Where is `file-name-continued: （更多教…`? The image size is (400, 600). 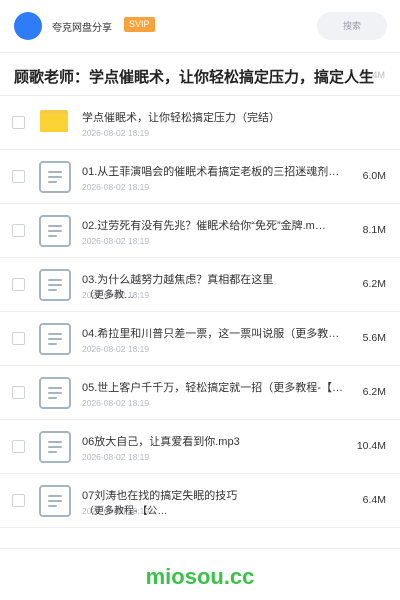
file-name-continued: （更多教… is located at coordinates (109, 295).